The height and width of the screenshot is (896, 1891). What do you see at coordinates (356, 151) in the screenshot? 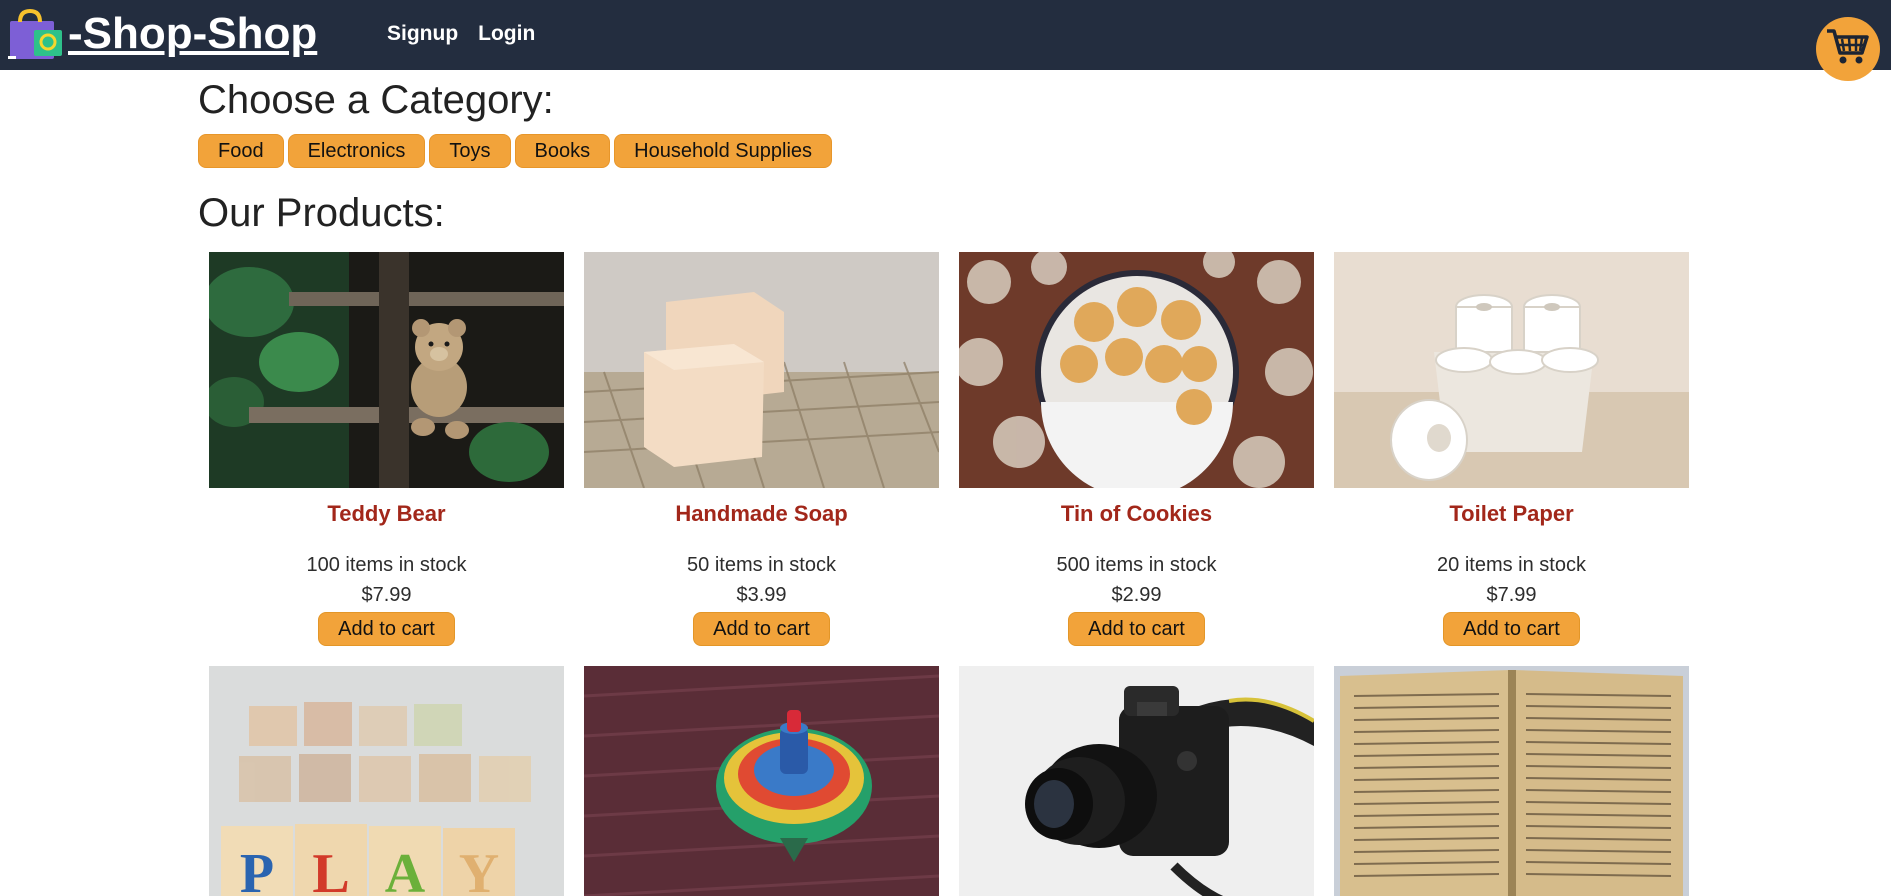
I see `category-electronics-button: Electronics` at bounding box center [356, 151].